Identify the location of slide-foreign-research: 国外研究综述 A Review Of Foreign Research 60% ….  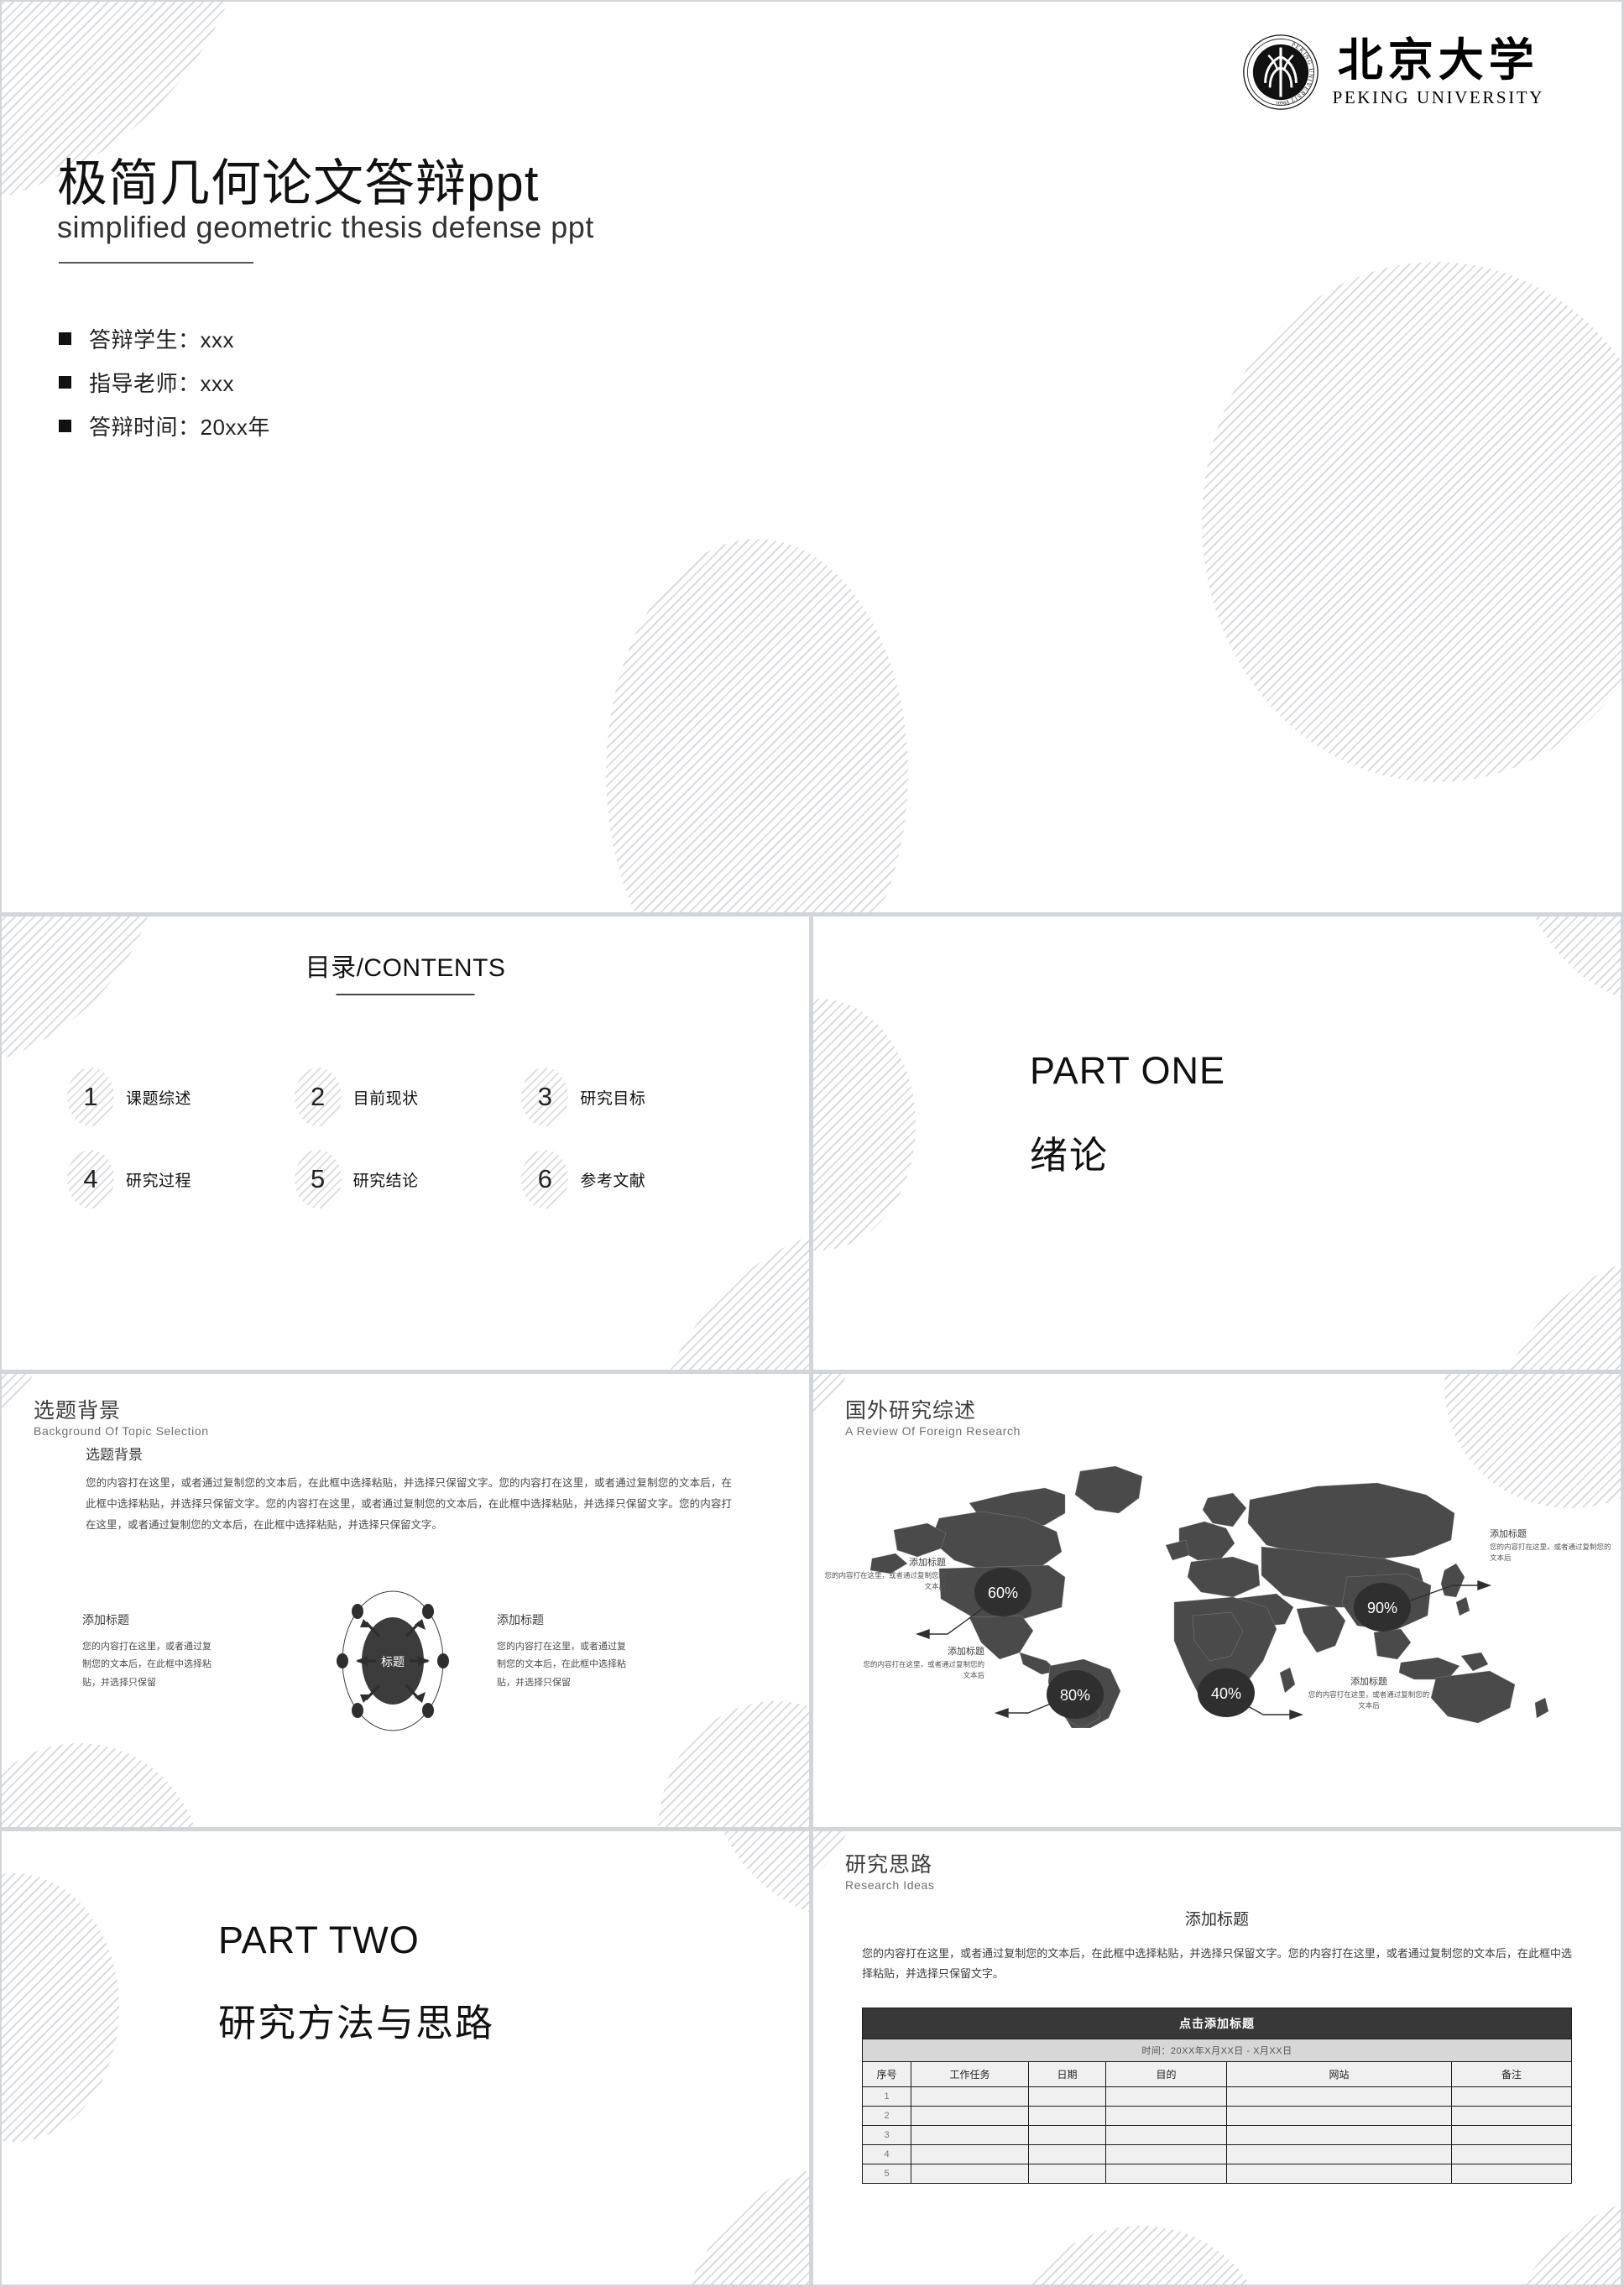
(1217, 1601).